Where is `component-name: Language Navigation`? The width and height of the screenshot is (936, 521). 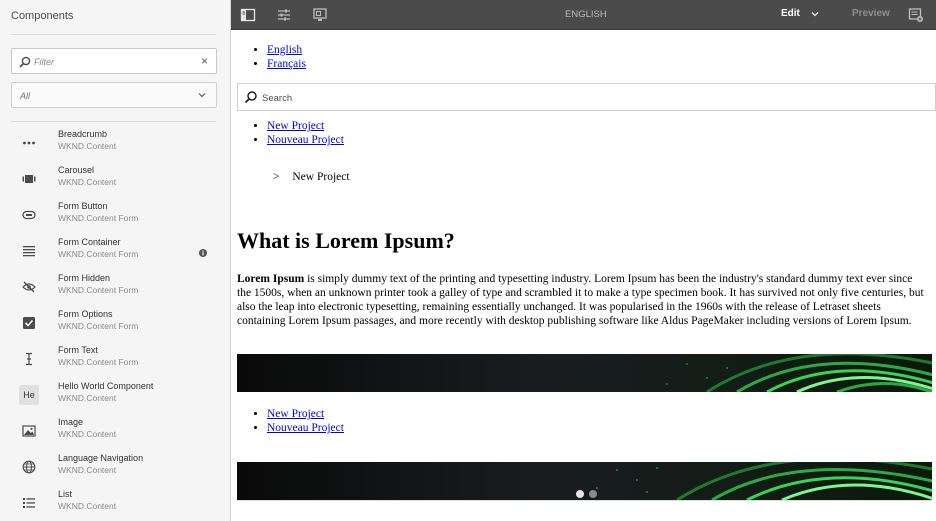
component-name: Language Navigation is located at coordinates (101, 458).